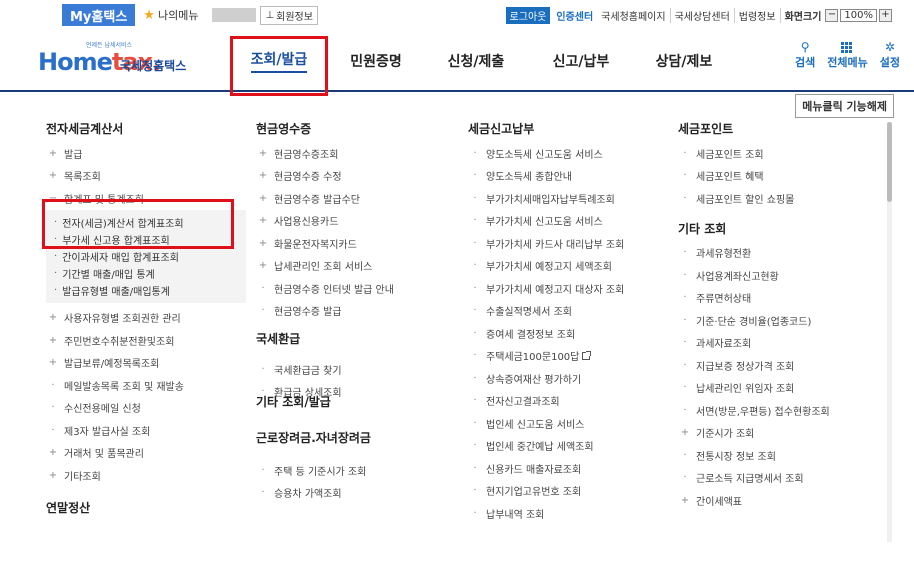  Describe the element at coordinates (633, 15) in the screenshot. I see `nts-homepage-link: 국세청홈페이지` at that location.